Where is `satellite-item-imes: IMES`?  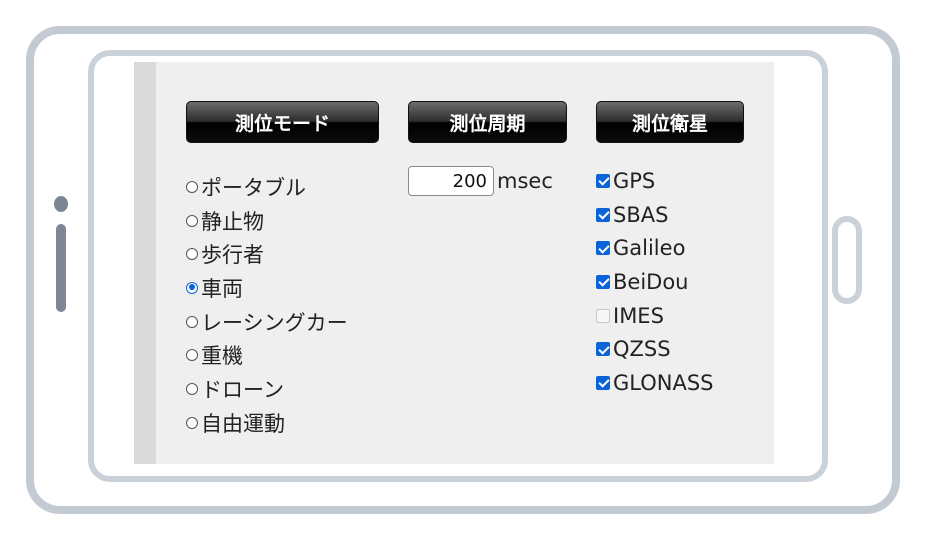 satellite-item-imes: IMES is located at coordinates (655, 316).